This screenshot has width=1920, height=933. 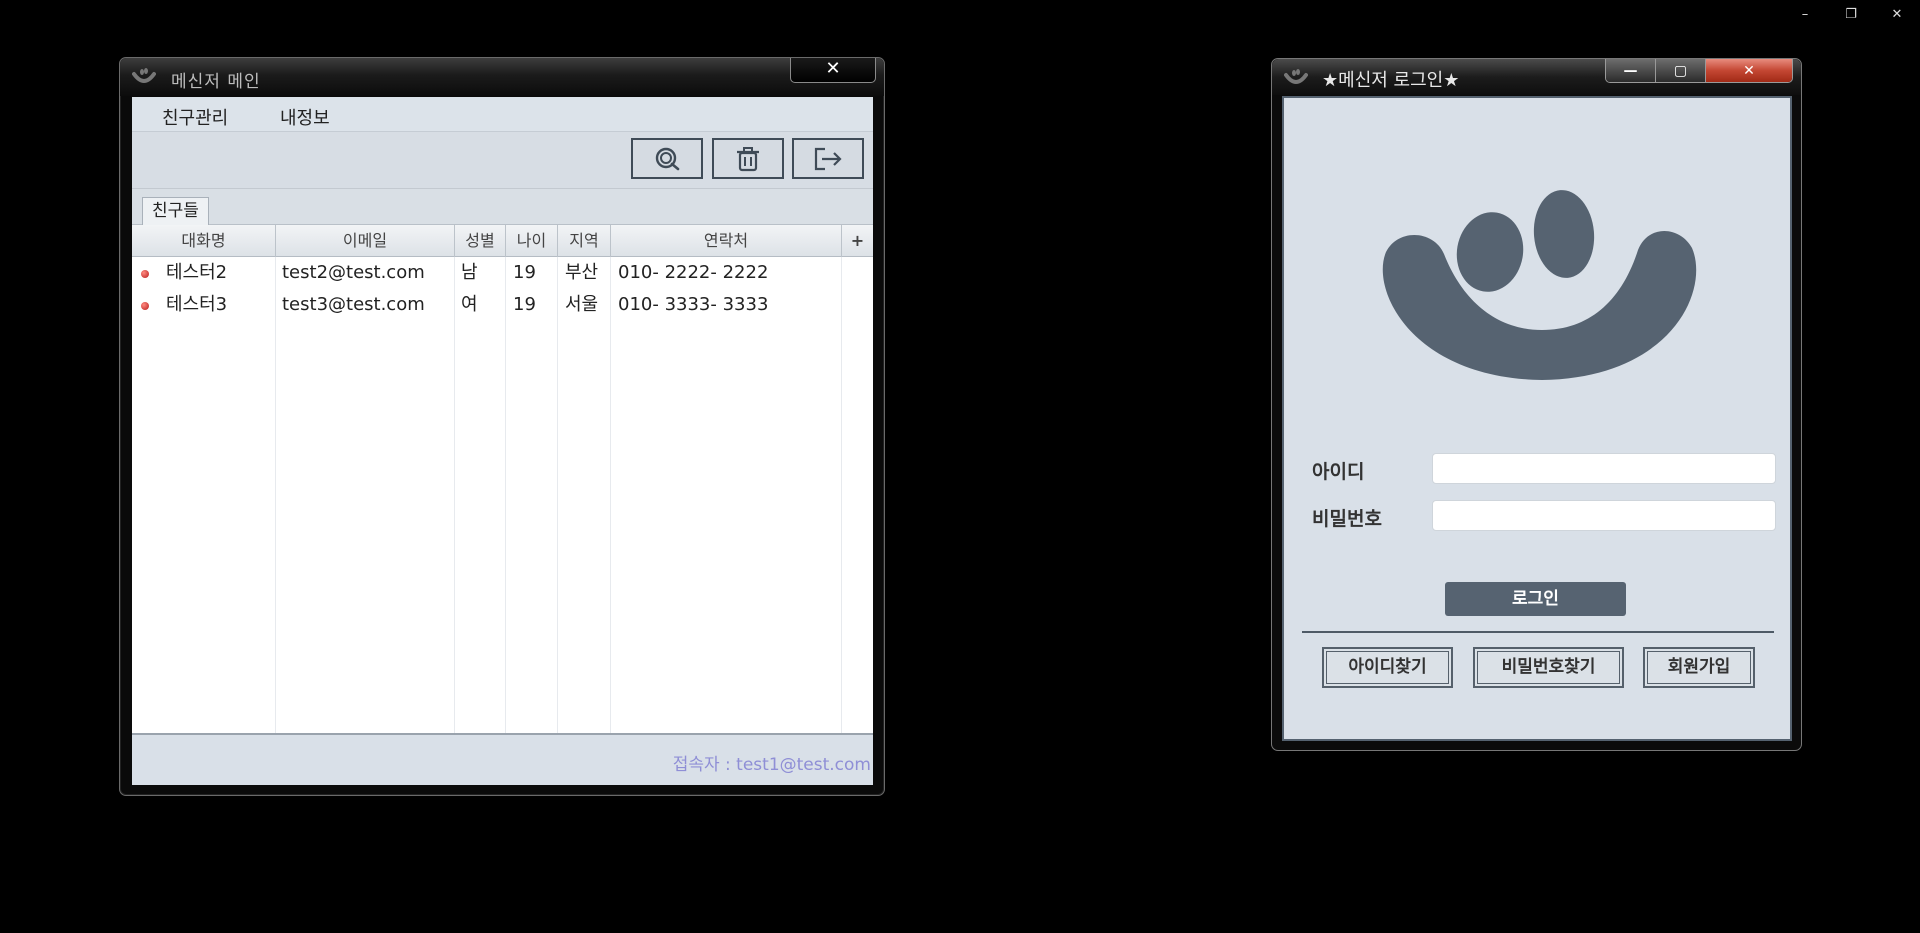 I want to click on login-titlebar: ★메신저 로그인★ — ▢ ✕, so click(x=1536, y=77).